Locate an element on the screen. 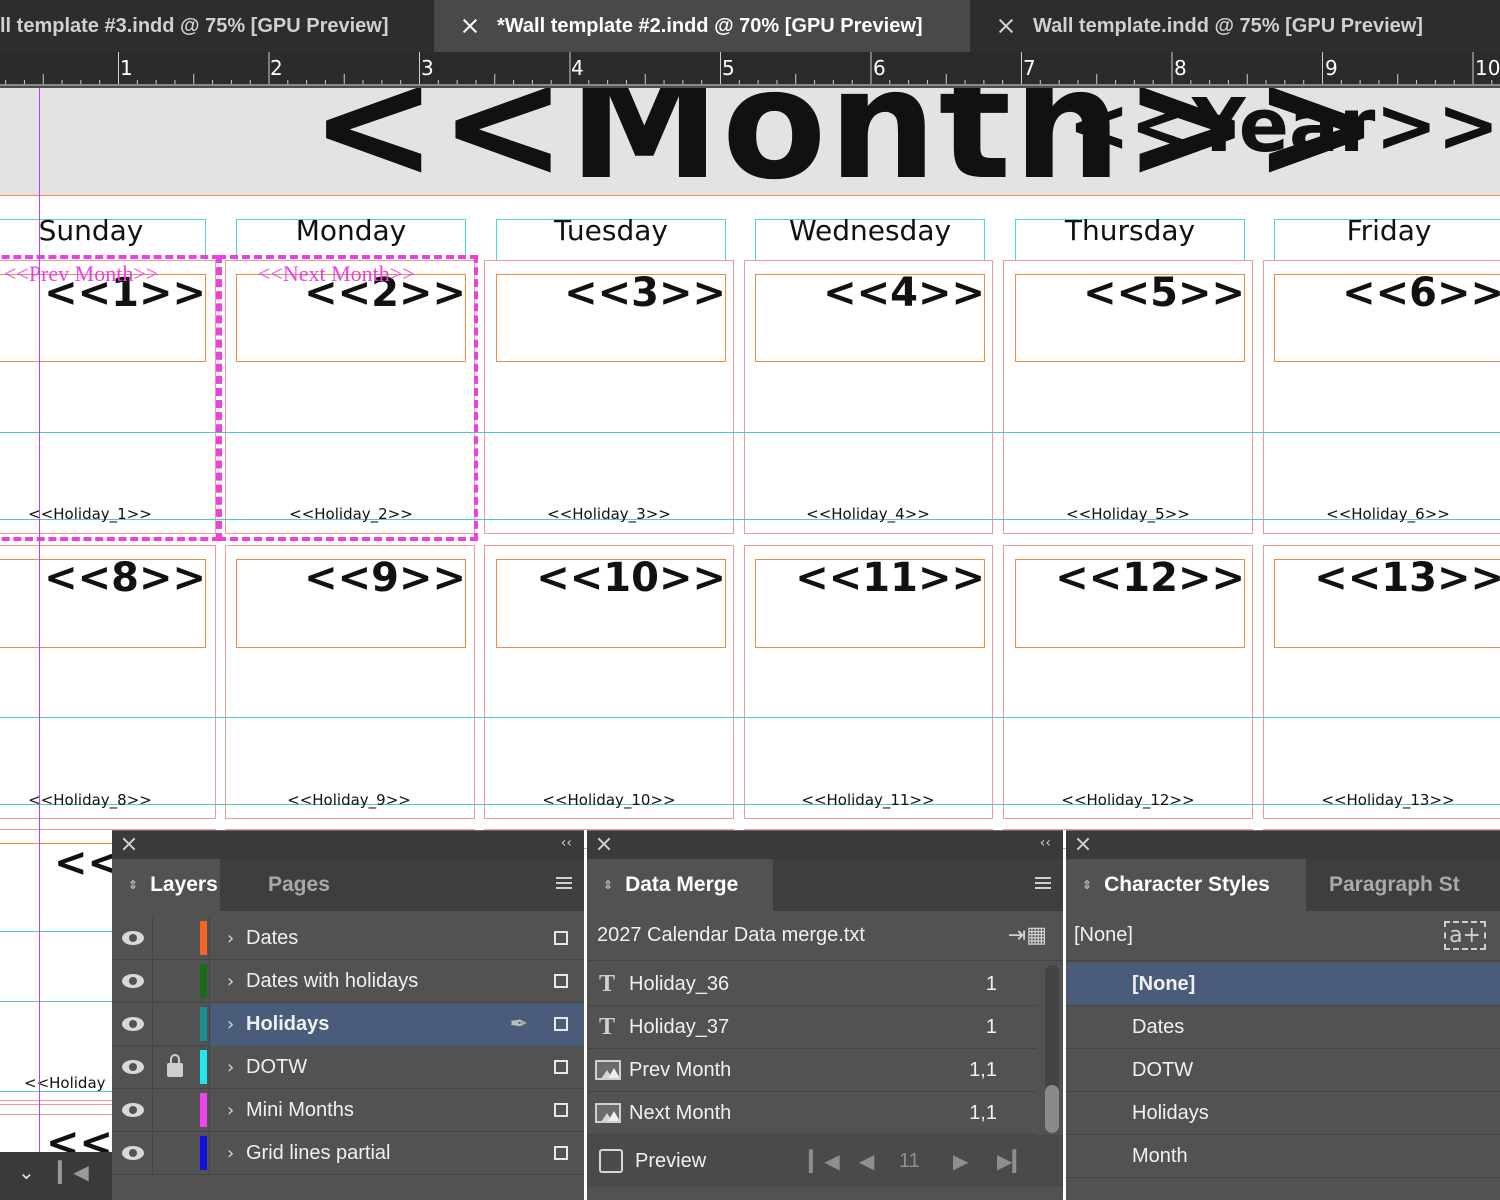 The height and width of the screenshot is (1200, 1500). tab-pages: Pages is located at coordinates (289, 885).